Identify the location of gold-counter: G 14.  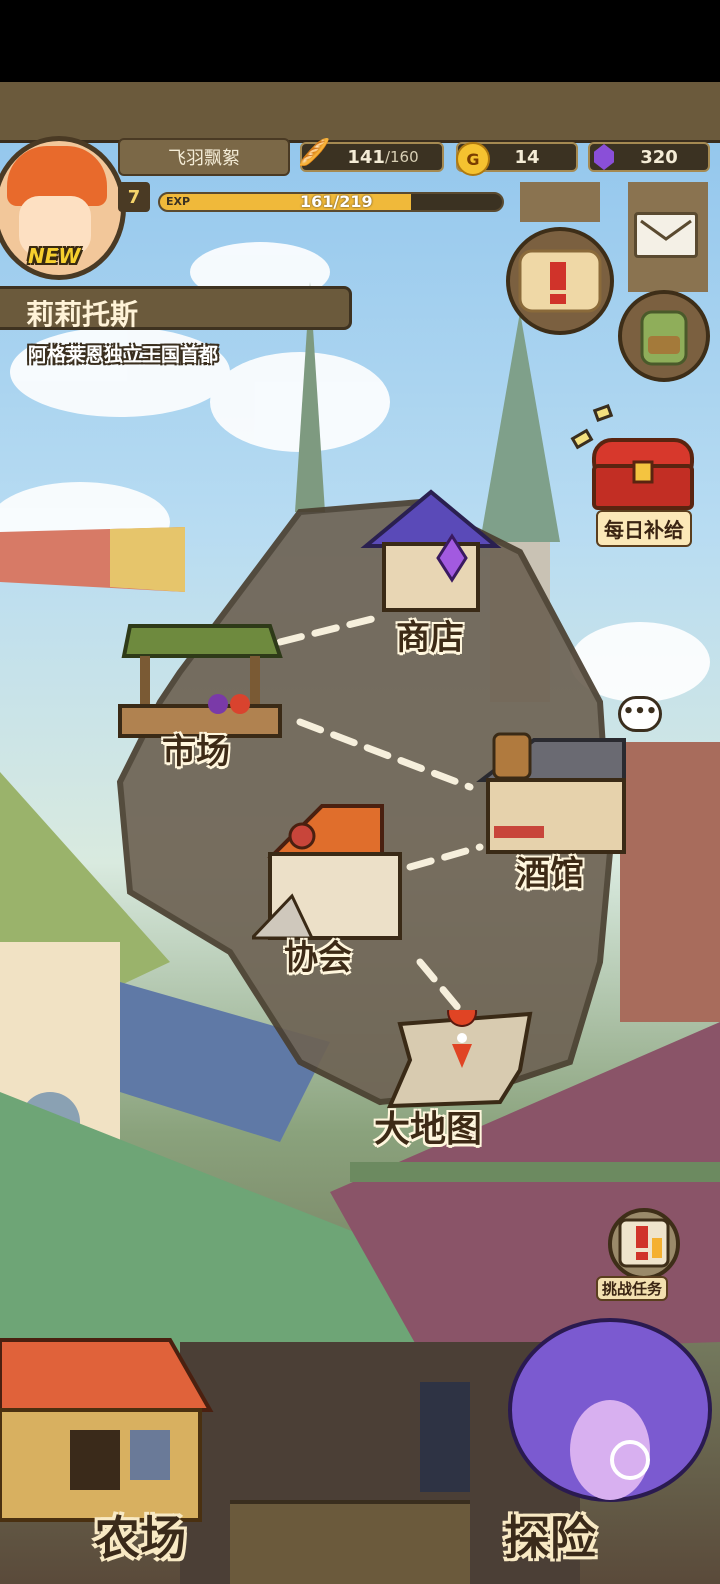
(517, 159).